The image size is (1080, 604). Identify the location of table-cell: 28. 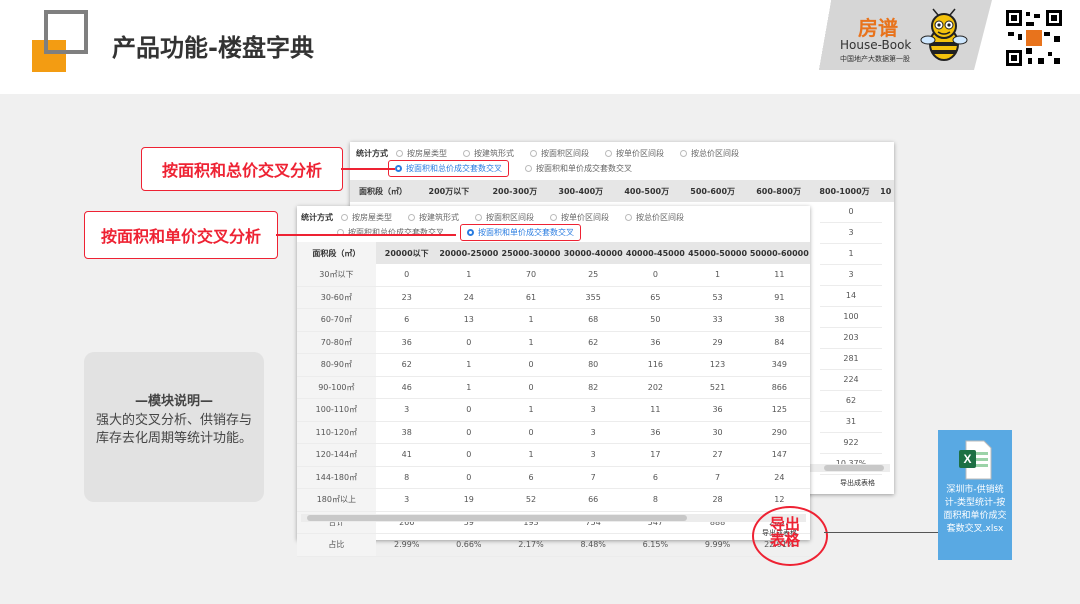
(717, 500).